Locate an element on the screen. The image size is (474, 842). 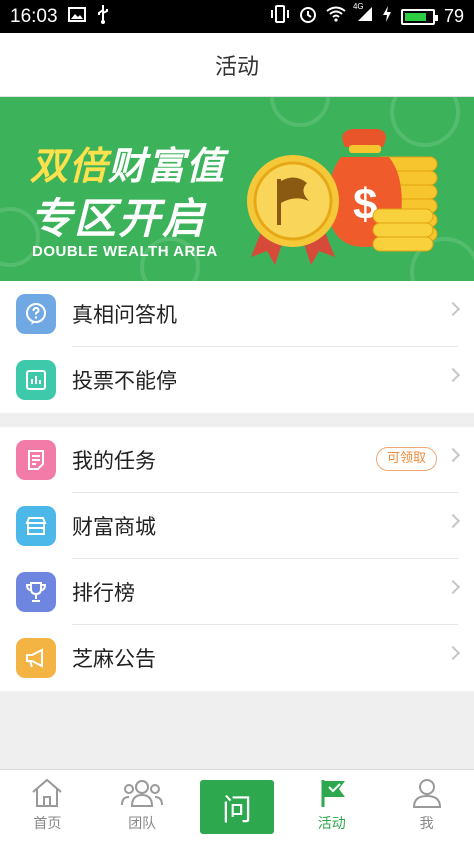
menu-item-announcements: 芝麻公告 is located at coordinates (237, 658).